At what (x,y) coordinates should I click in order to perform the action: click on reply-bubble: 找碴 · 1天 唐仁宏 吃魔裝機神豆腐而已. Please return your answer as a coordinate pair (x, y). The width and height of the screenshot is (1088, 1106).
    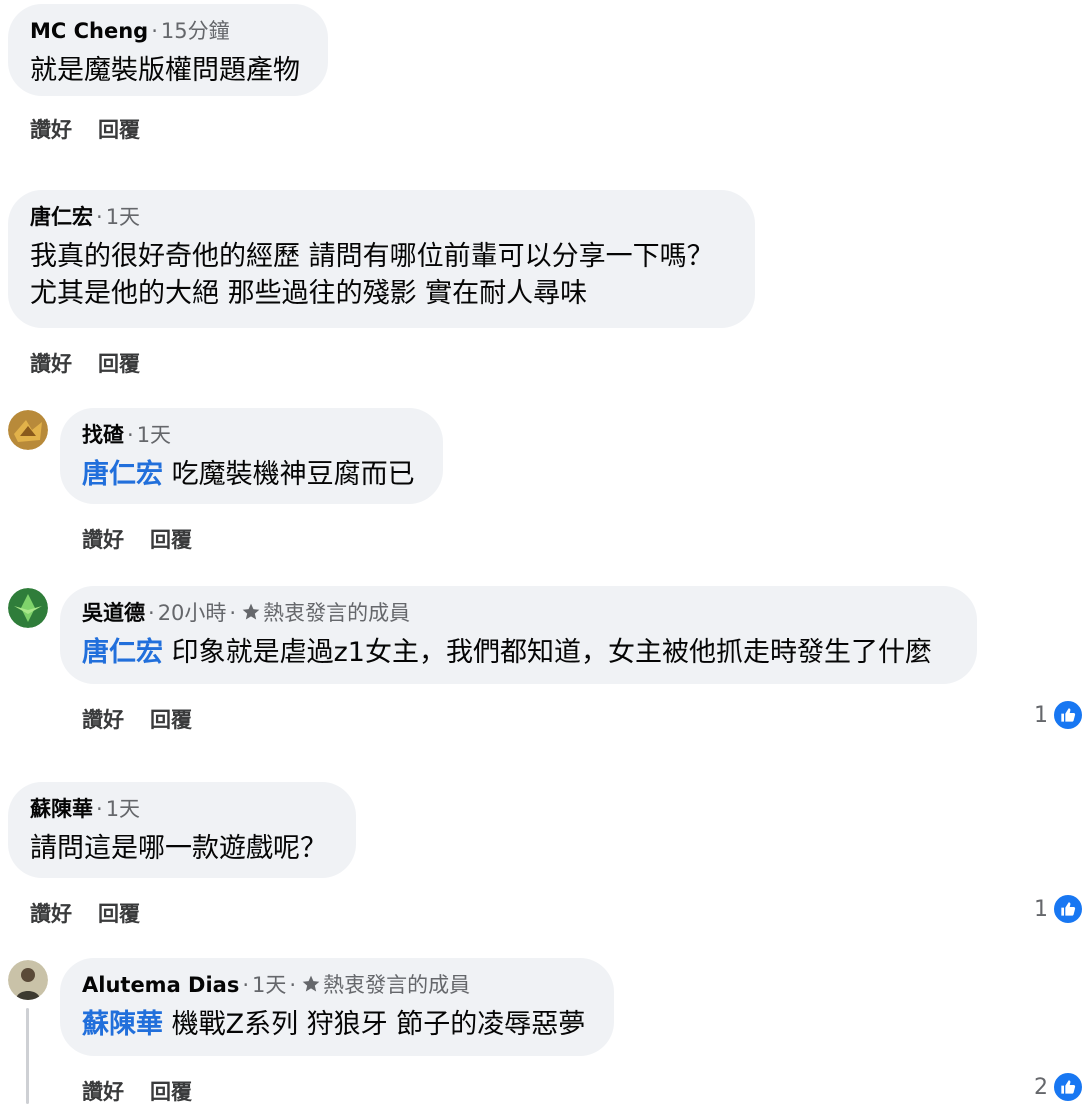
    Looking at the image, I should click on (251, 456).